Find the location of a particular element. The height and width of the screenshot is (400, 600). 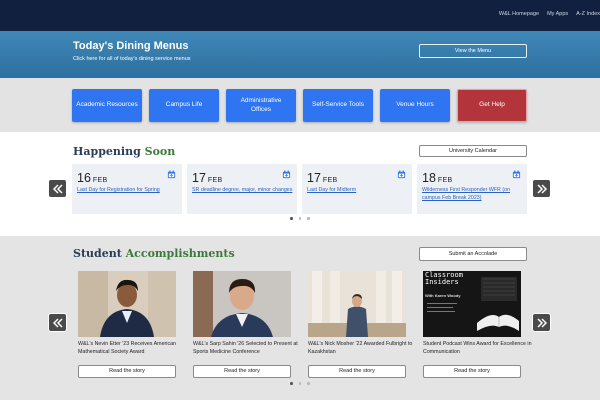

top-navigation-bar: W&L Homepage My Apps A-Z Index is located at coordinates (300, 15).